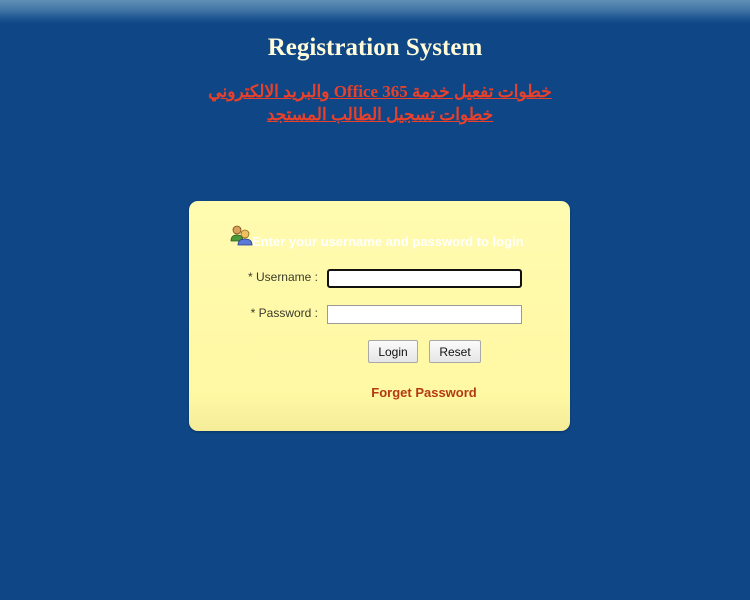  What do you see at coordinates (284, 313) in the screenshot?
I see `password-label: * Password :` at bounding box center [284, 313].